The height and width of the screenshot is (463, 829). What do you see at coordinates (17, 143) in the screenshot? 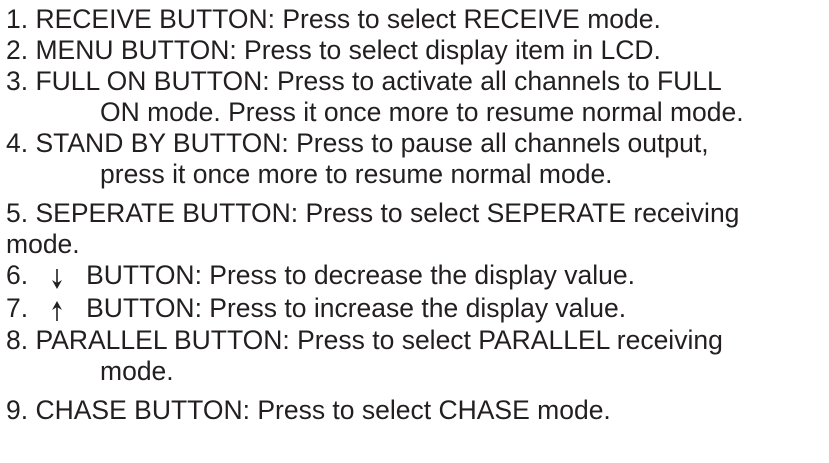
I see `item-number: 4.` at bounding box center [17, 143].